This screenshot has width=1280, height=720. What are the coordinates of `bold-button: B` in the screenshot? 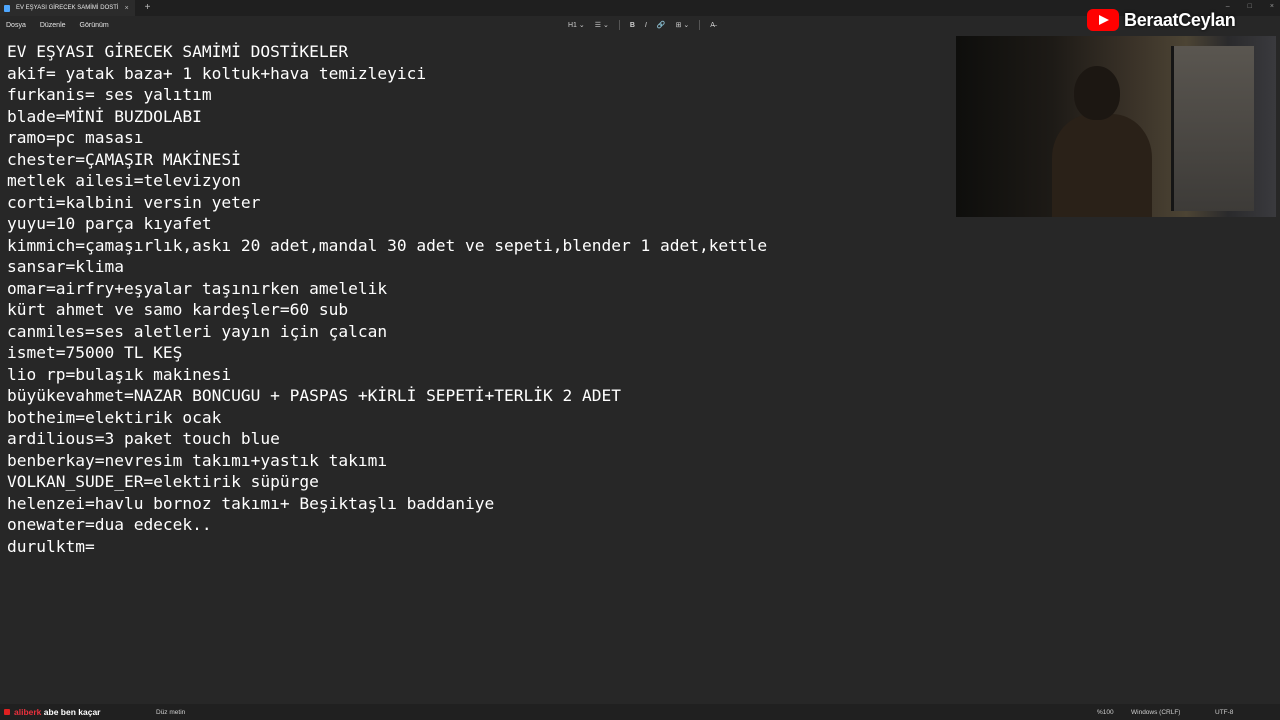 It's located at (632, 25).